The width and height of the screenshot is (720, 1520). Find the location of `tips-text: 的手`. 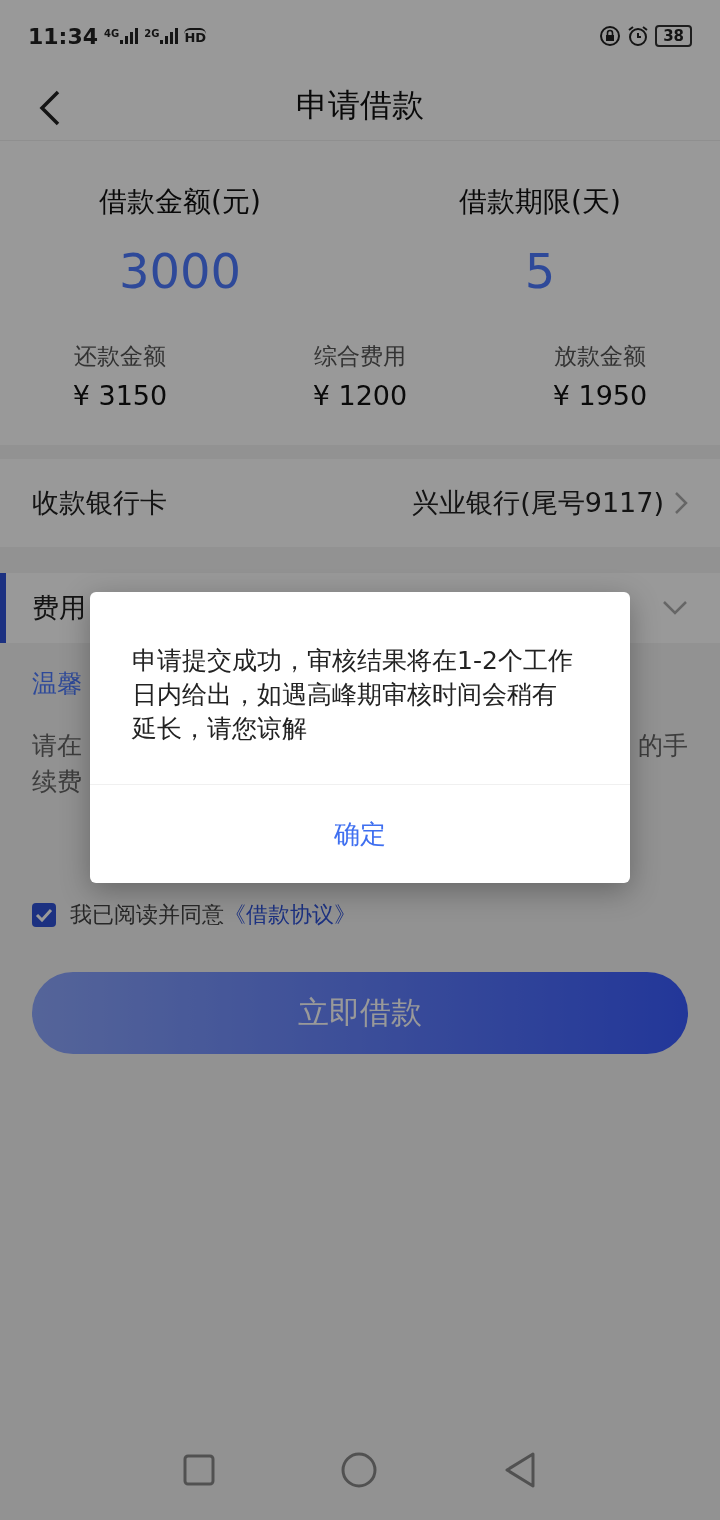

tips-text: 的手 is located at coordinates (663, 746).